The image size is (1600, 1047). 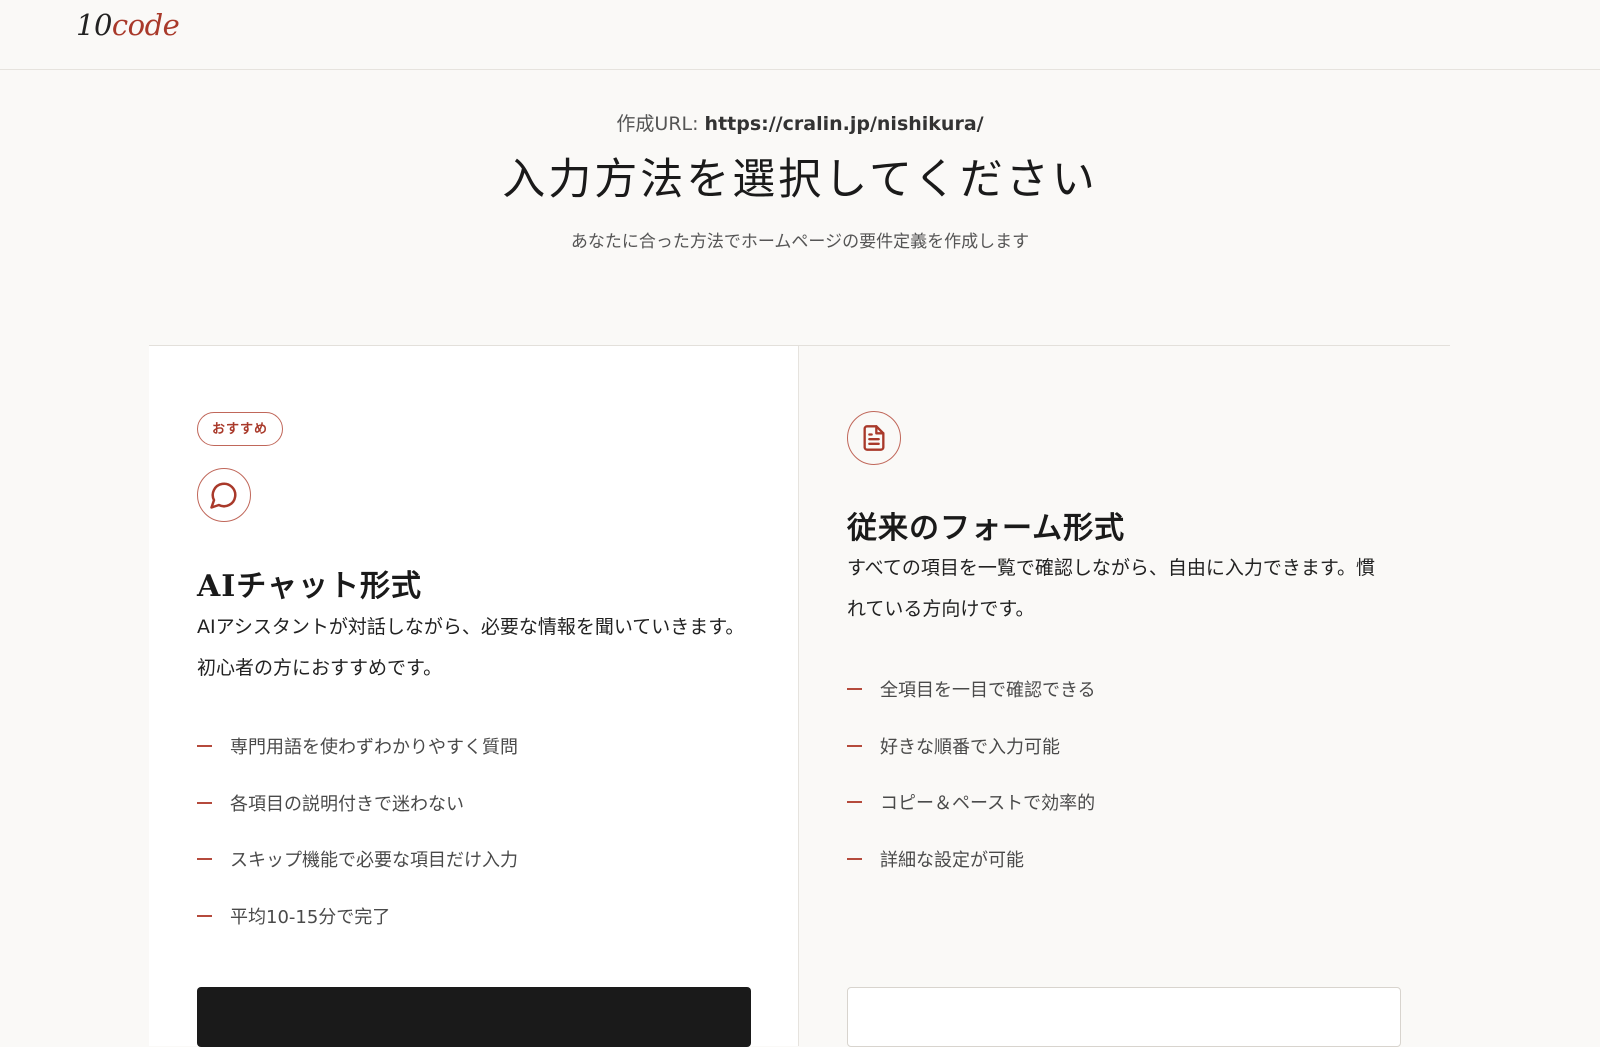 What do you see at coordinates (310, 918) in the screenshot?
I see `feature-text: 平均10-15分で完了` at bounding box center [310, 918].